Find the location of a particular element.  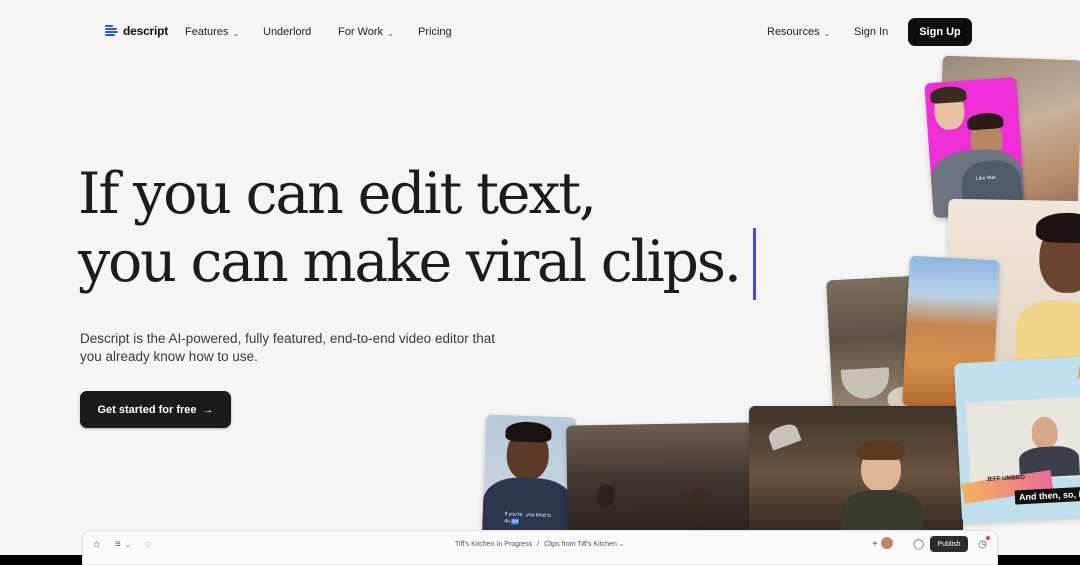

text-cursor-caret is located at coordinates (754, 264).